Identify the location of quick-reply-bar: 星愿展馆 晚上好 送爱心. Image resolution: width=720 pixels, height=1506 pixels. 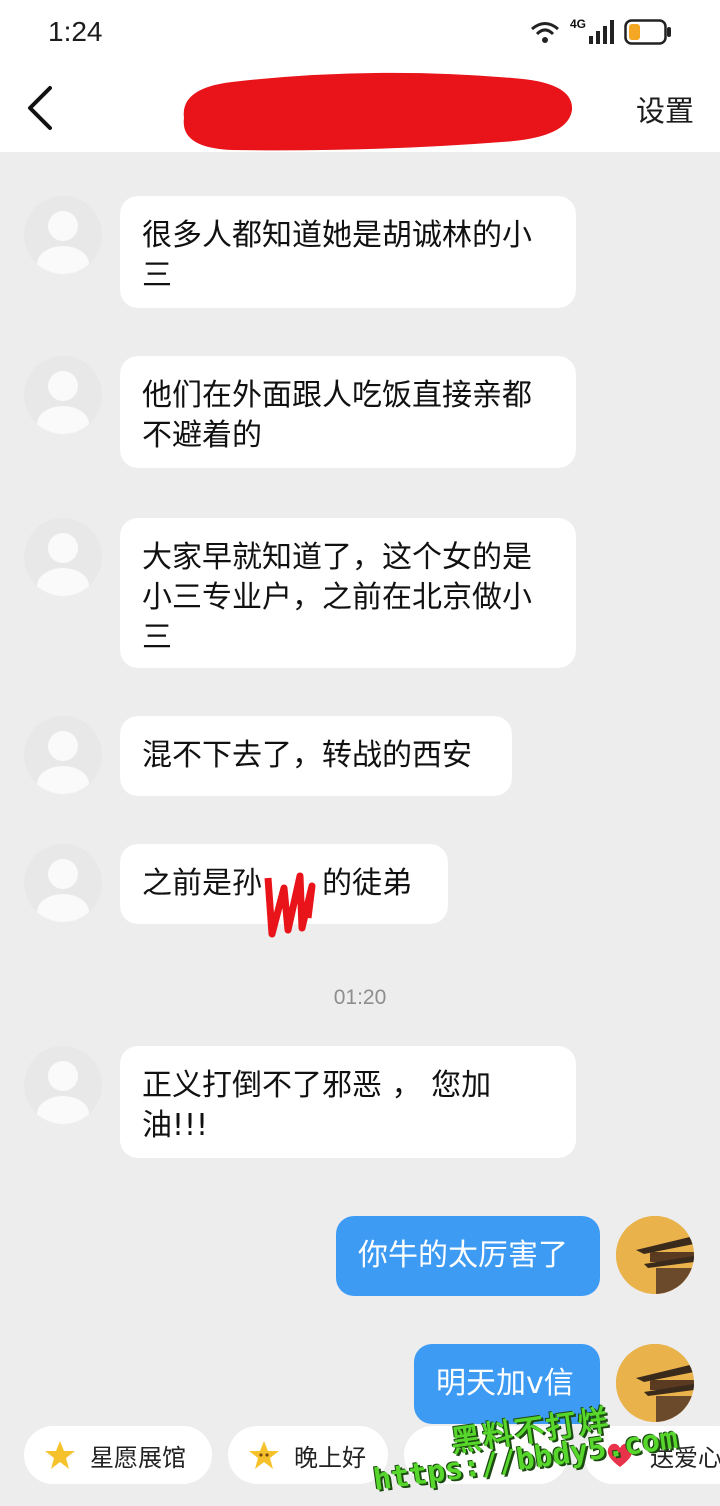
(360, 1462).